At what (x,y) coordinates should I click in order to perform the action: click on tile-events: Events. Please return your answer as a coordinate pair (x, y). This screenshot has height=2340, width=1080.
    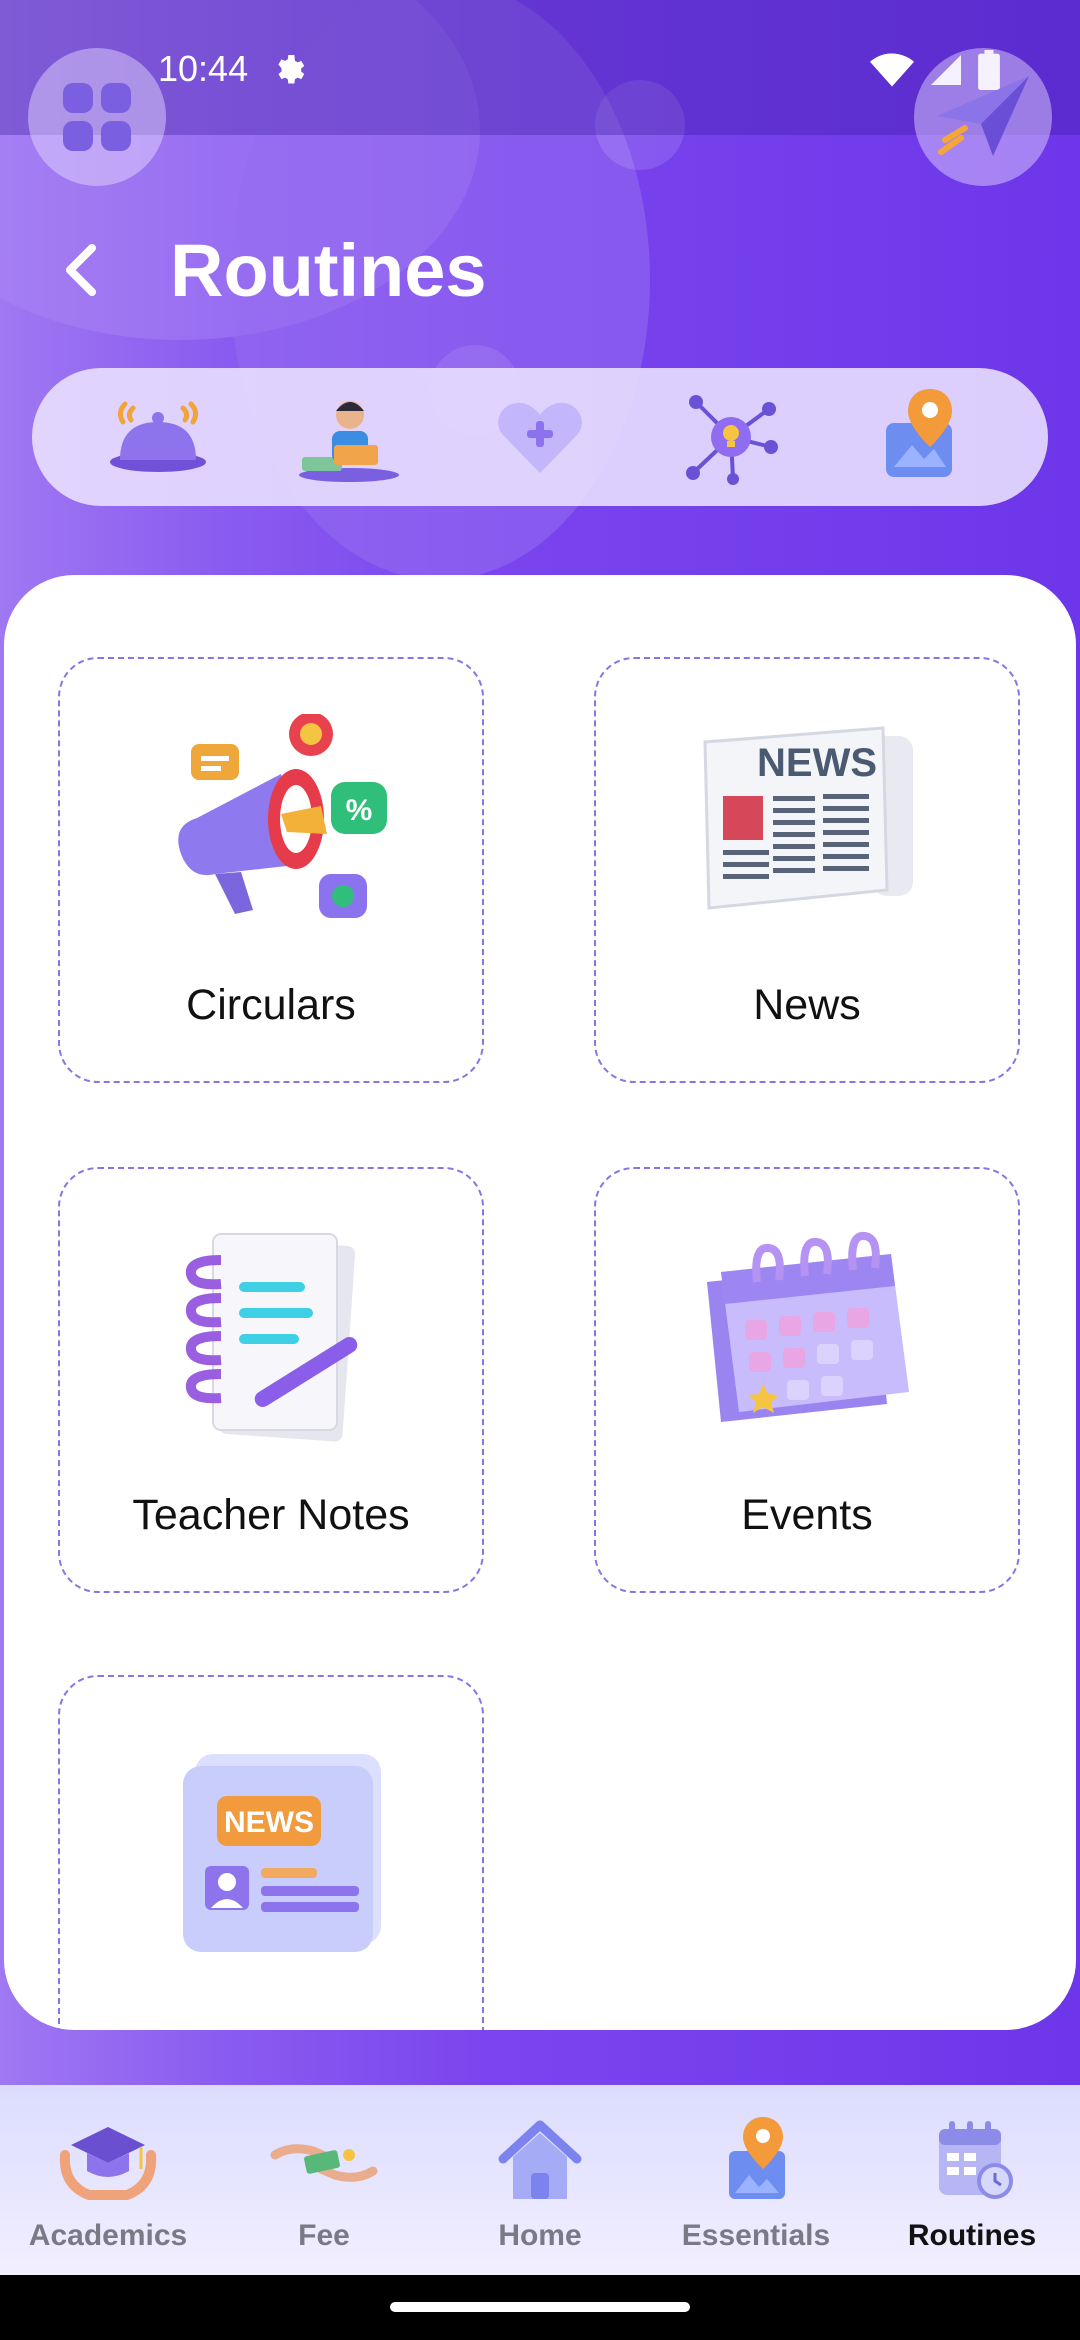
    Looking at the image, I should click on (807, 1380).